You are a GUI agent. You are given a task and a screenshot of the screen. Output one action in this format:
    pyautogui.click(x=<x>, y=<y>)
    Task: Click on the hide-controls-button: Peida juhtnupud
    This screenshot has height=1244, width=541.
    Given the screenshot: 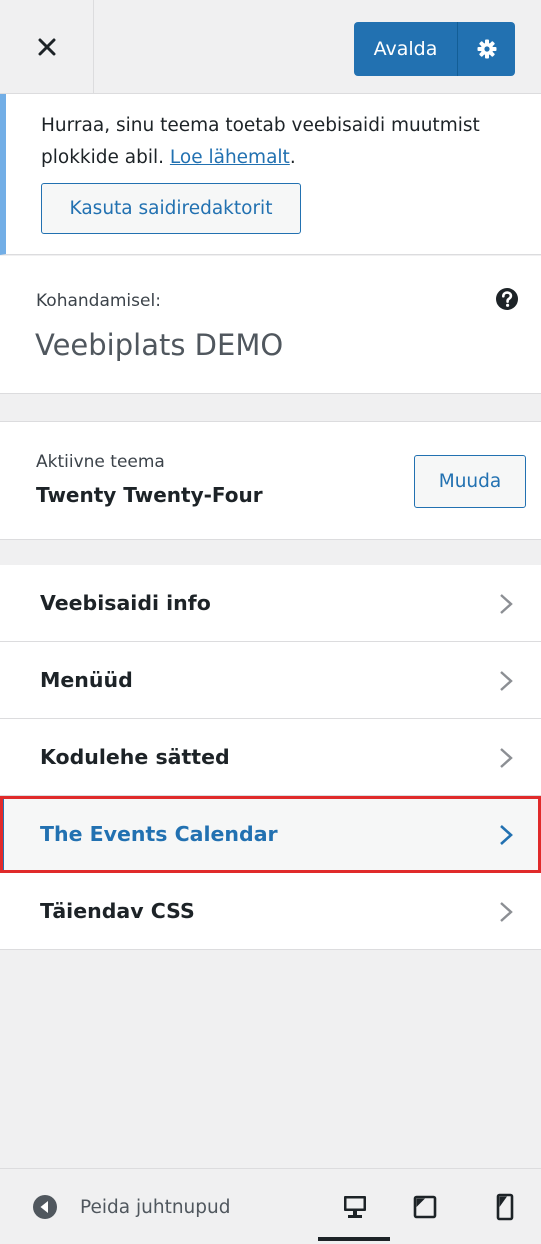 What is the action you would take?
    pyautogui.click(x=131, y=1207)
    